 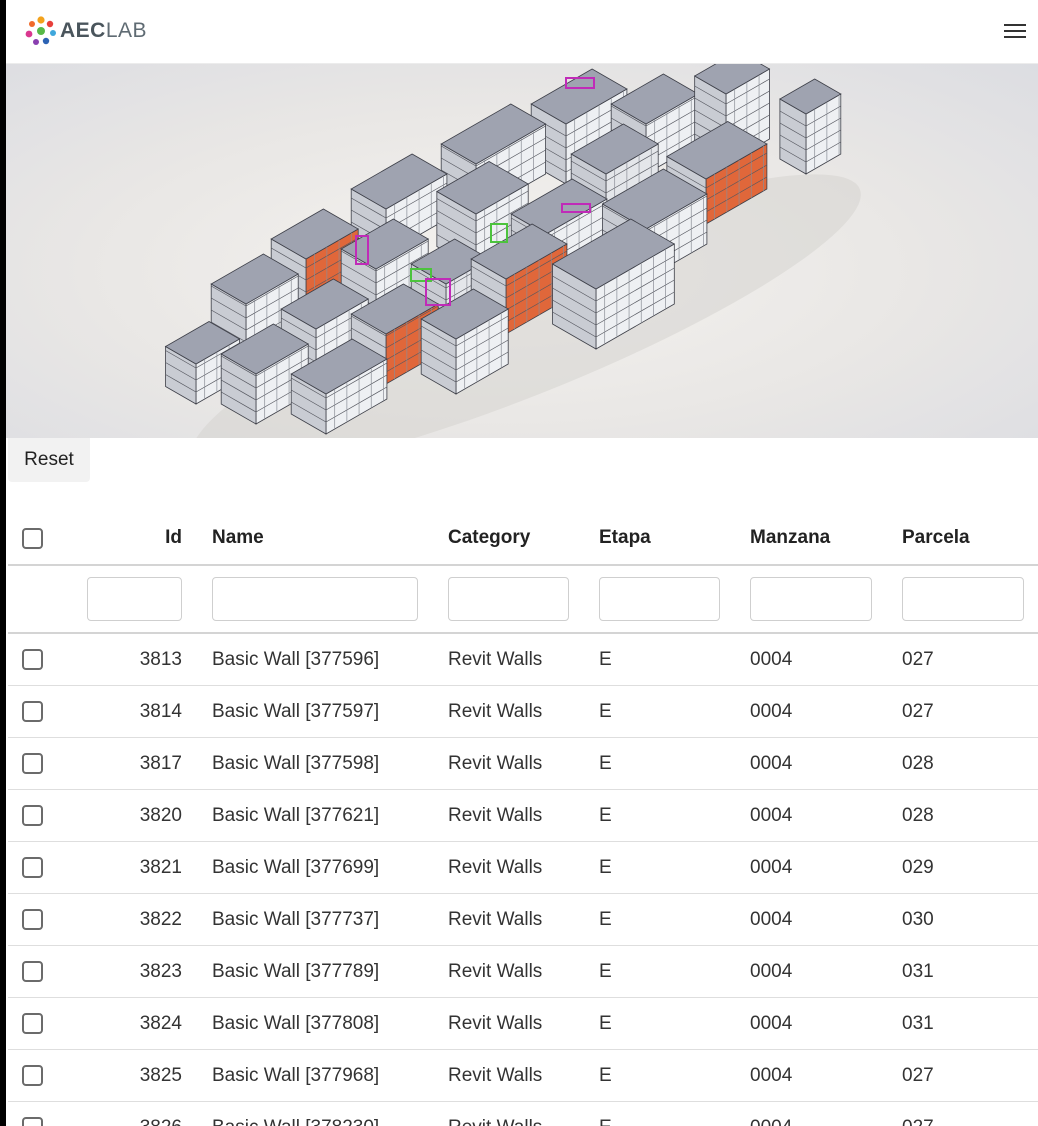 What do you see at coordinates (160, 1075) in the screenshot?
I see `id-cell: 3825` at bounding box center [160, 1075].